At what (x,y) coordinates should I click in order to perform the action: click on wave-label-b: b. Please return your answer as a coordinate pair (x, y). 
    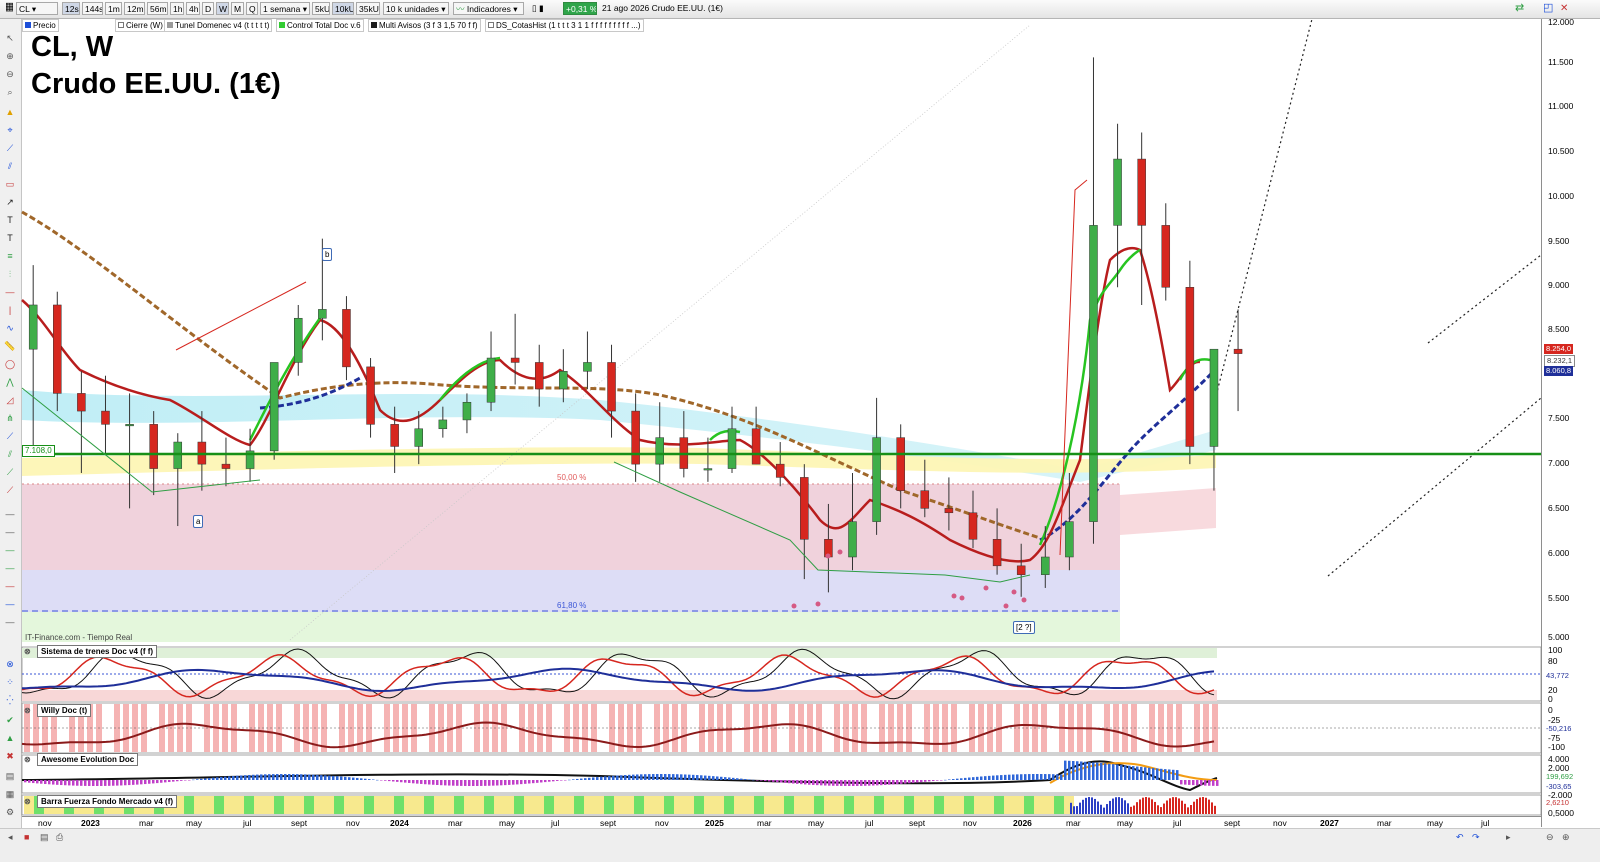
    Looking at the image, I should click on (327, 254).